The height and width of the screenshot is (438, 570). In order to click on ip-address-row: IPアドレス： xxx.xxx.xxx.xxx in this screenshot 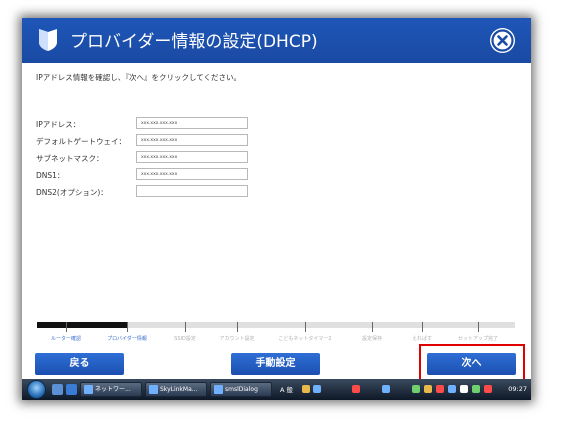, I will do `click(156, 124)`.